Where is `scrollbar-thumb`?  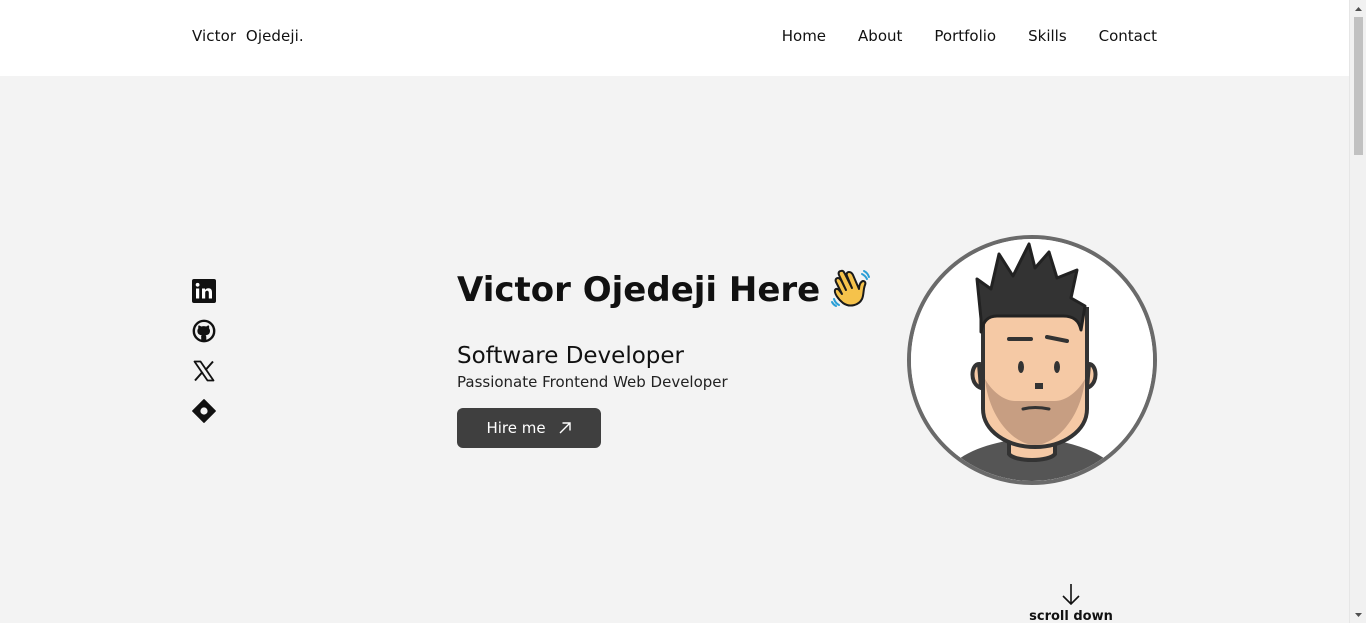 scrollbar-thumb is located at coordinates (1358, 86).